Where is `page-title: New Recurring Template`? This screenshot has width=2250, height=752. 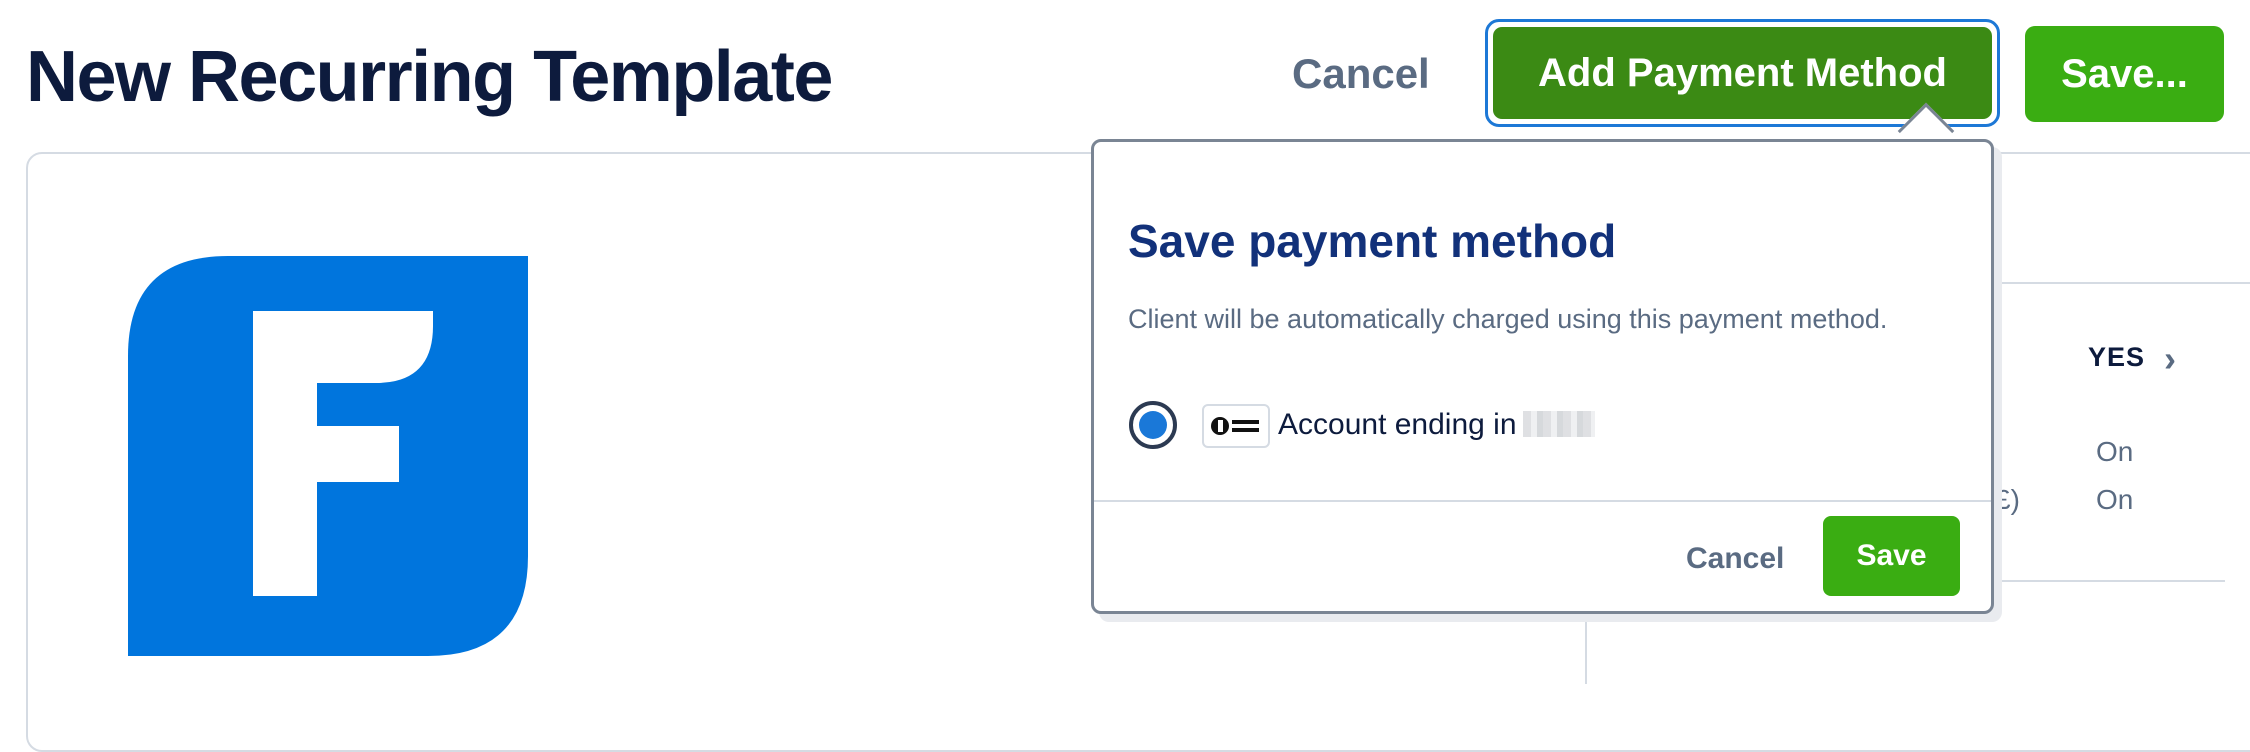
page-title: New Recurring Template is located at coordinates (429, 77).